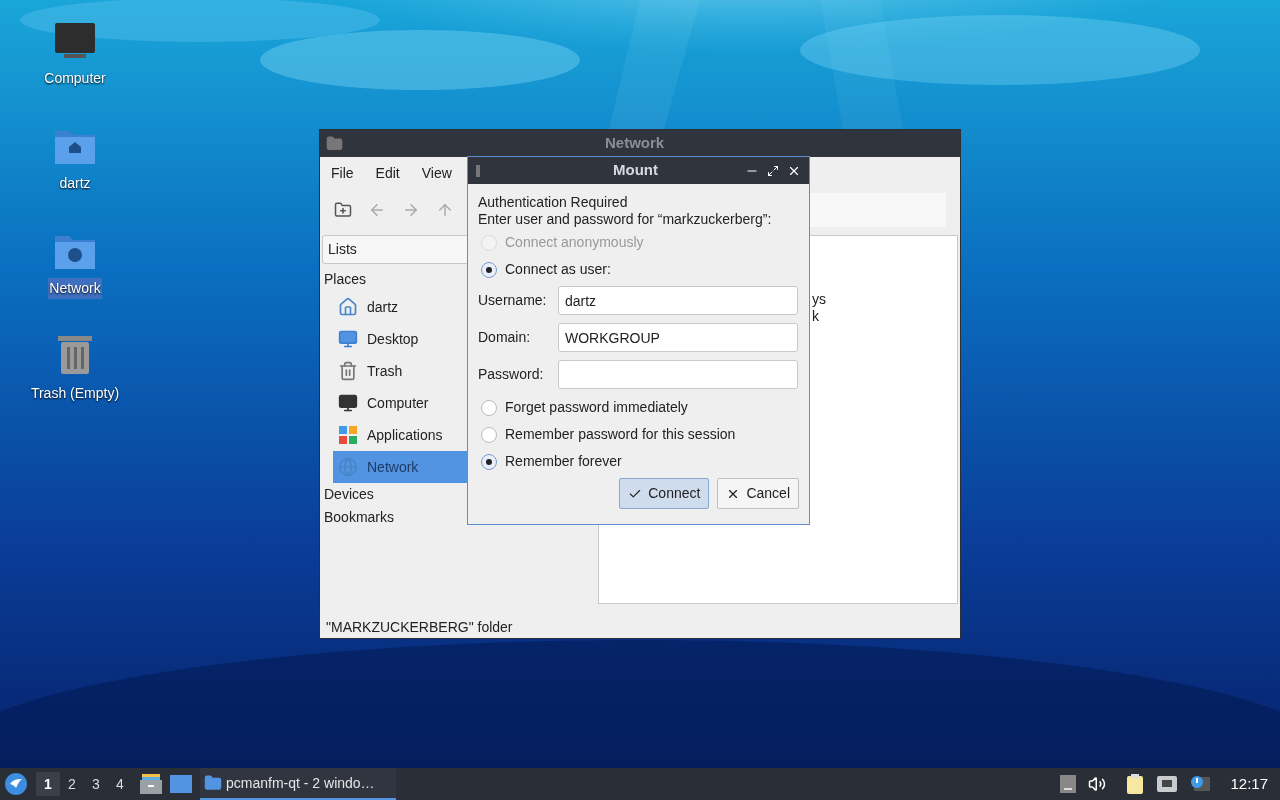 Image resolution: width=1280 pixels, height=800 pixels. I want to click on maximize-icon, so click(773, 170).